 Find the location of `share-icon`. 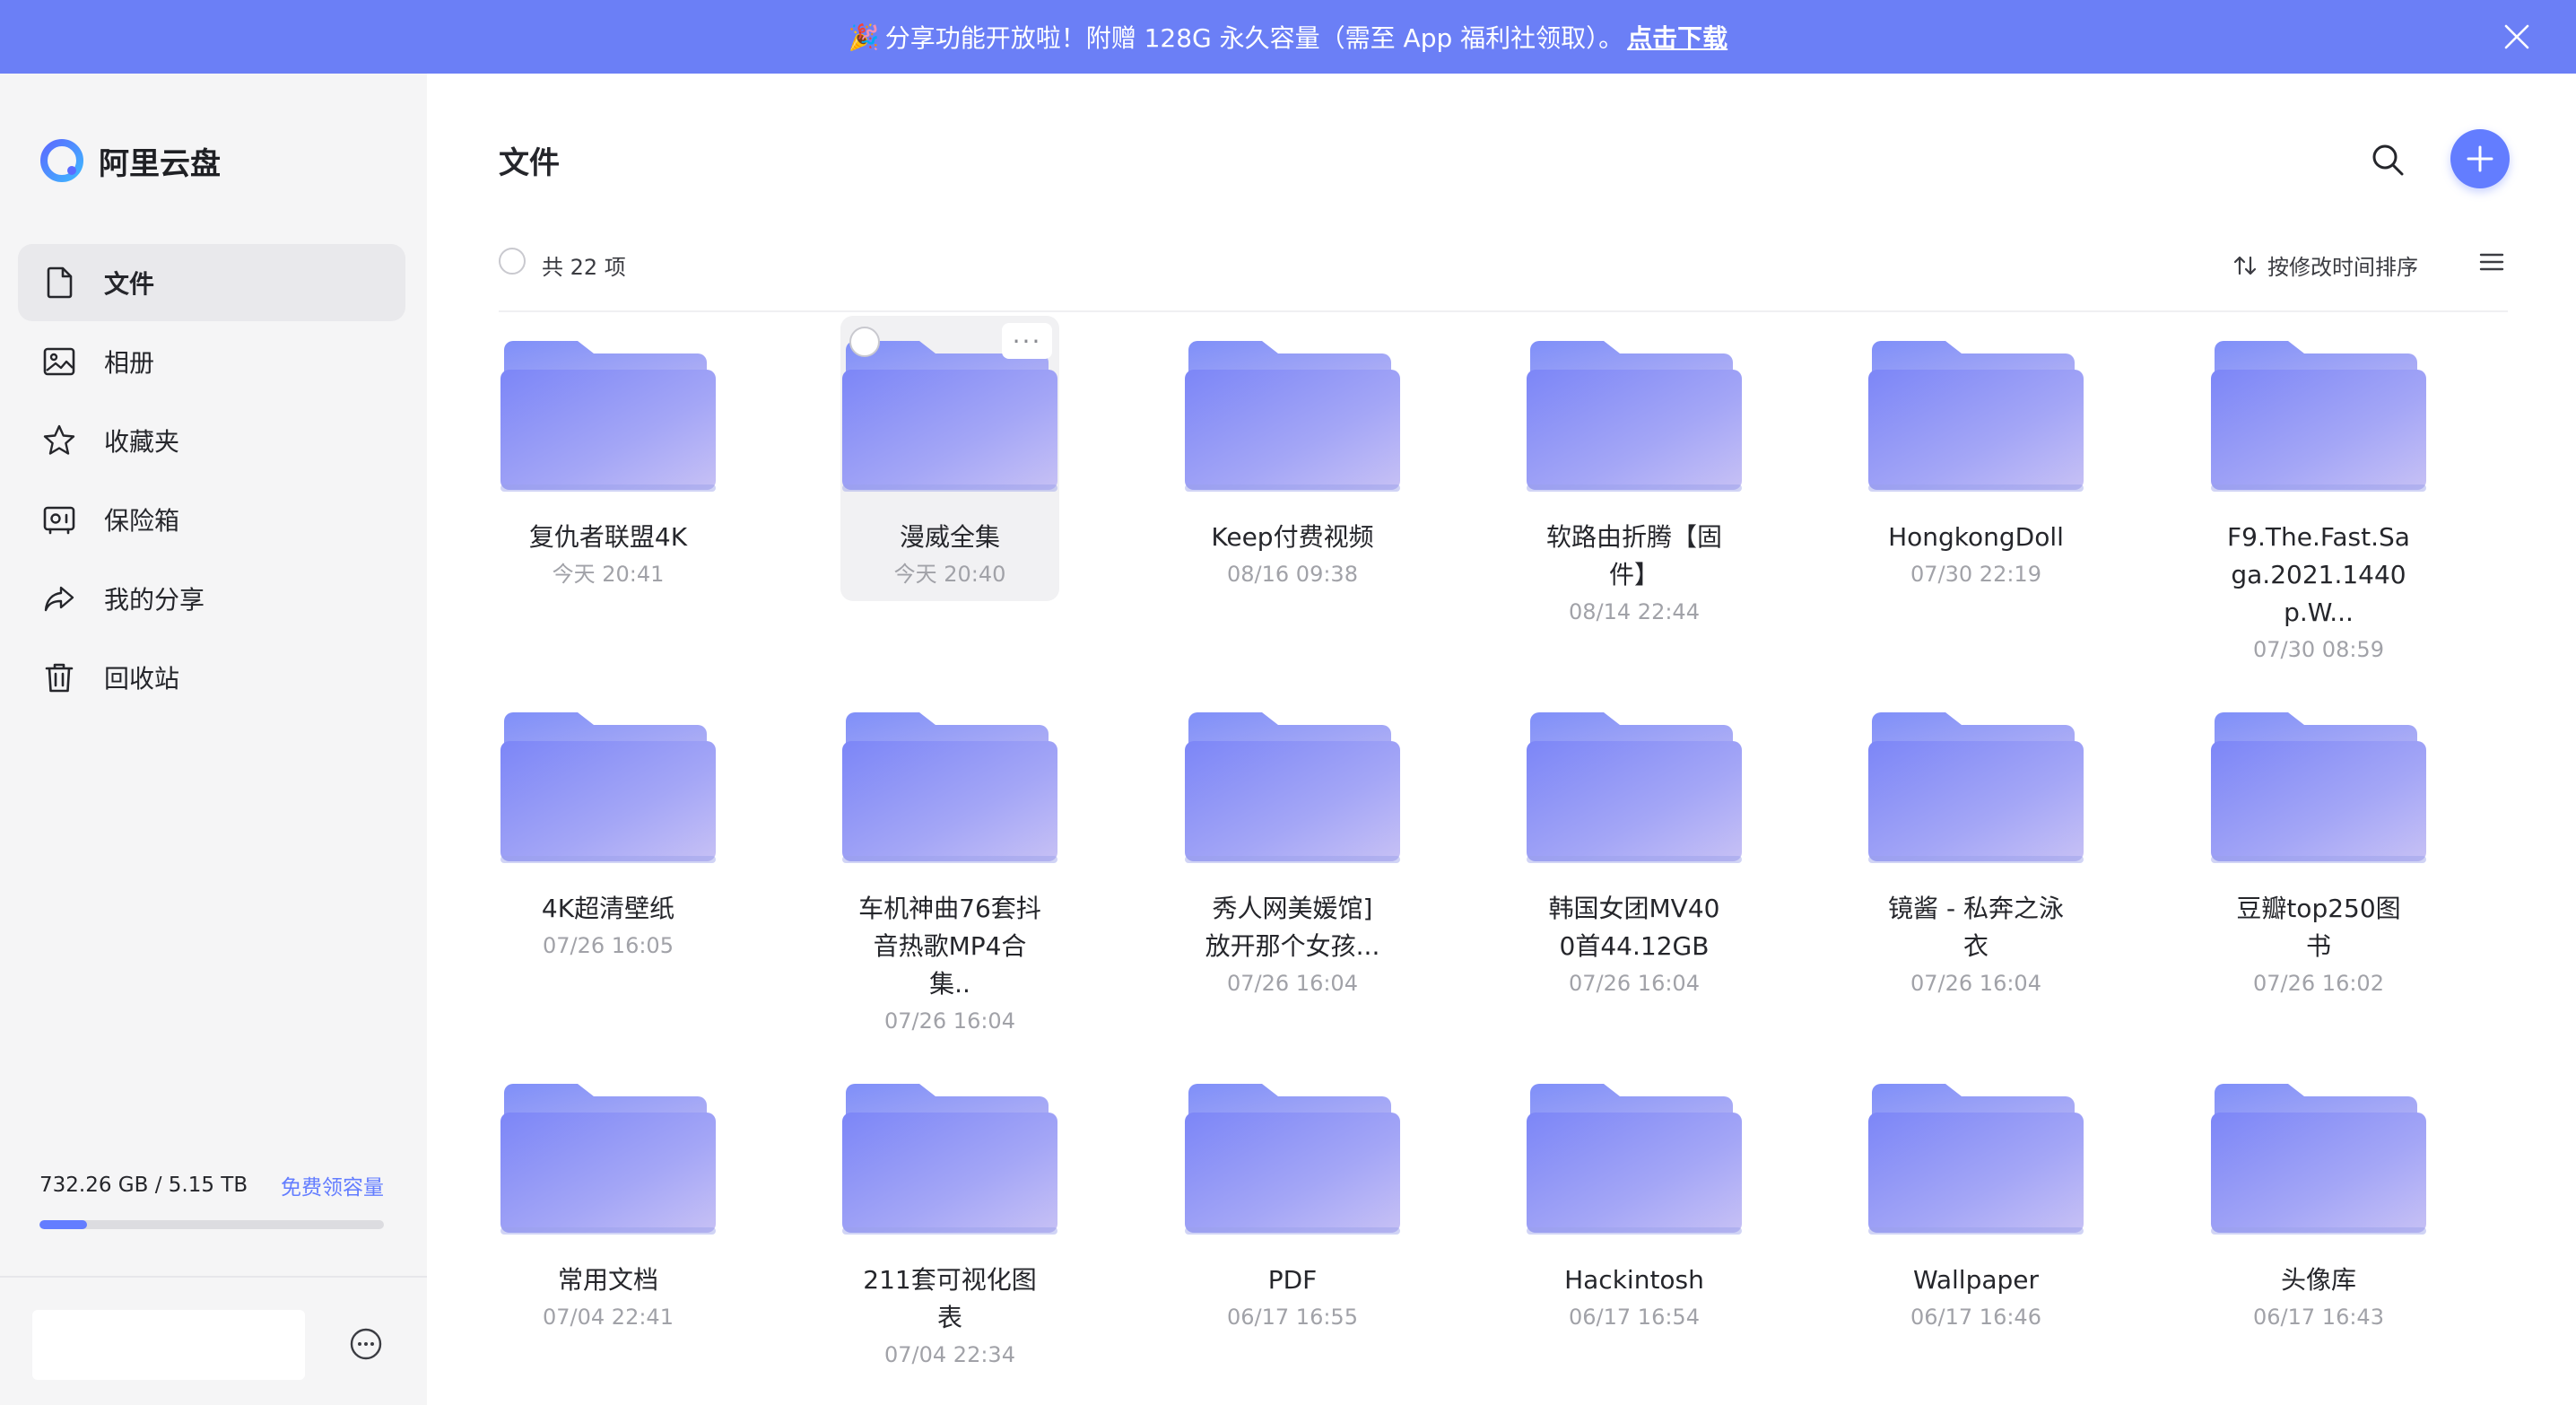

share-icon is located at coordinates (59, 599).